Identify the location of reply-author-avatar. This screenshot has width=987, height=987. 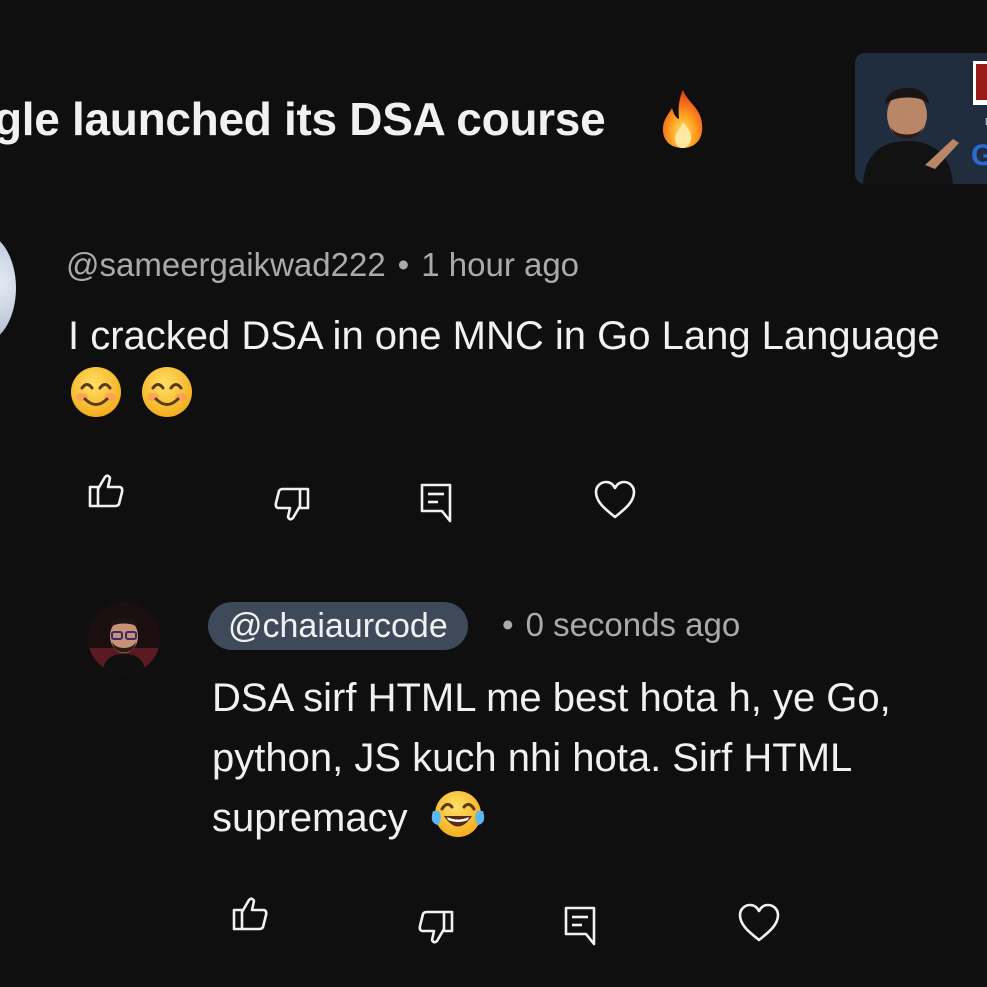
(124, 638).